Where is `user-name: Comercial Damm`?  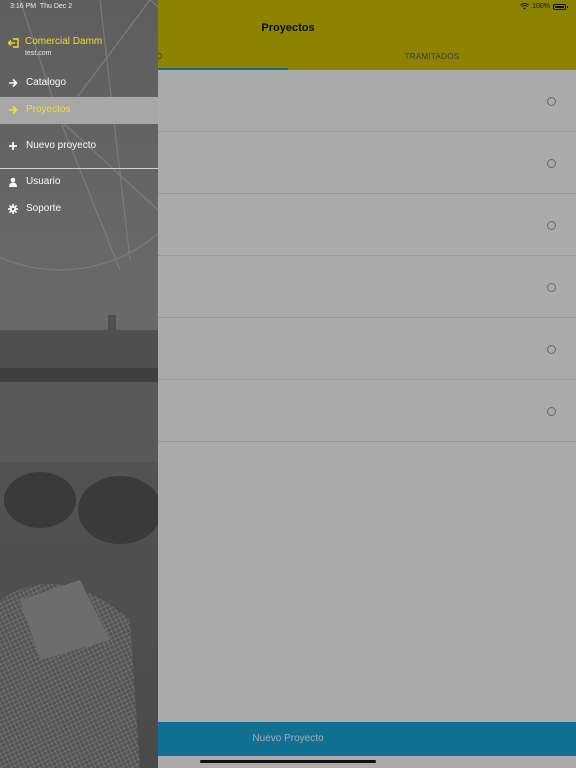 user-name: Comercial Damm is located at coordinates (64, 41).